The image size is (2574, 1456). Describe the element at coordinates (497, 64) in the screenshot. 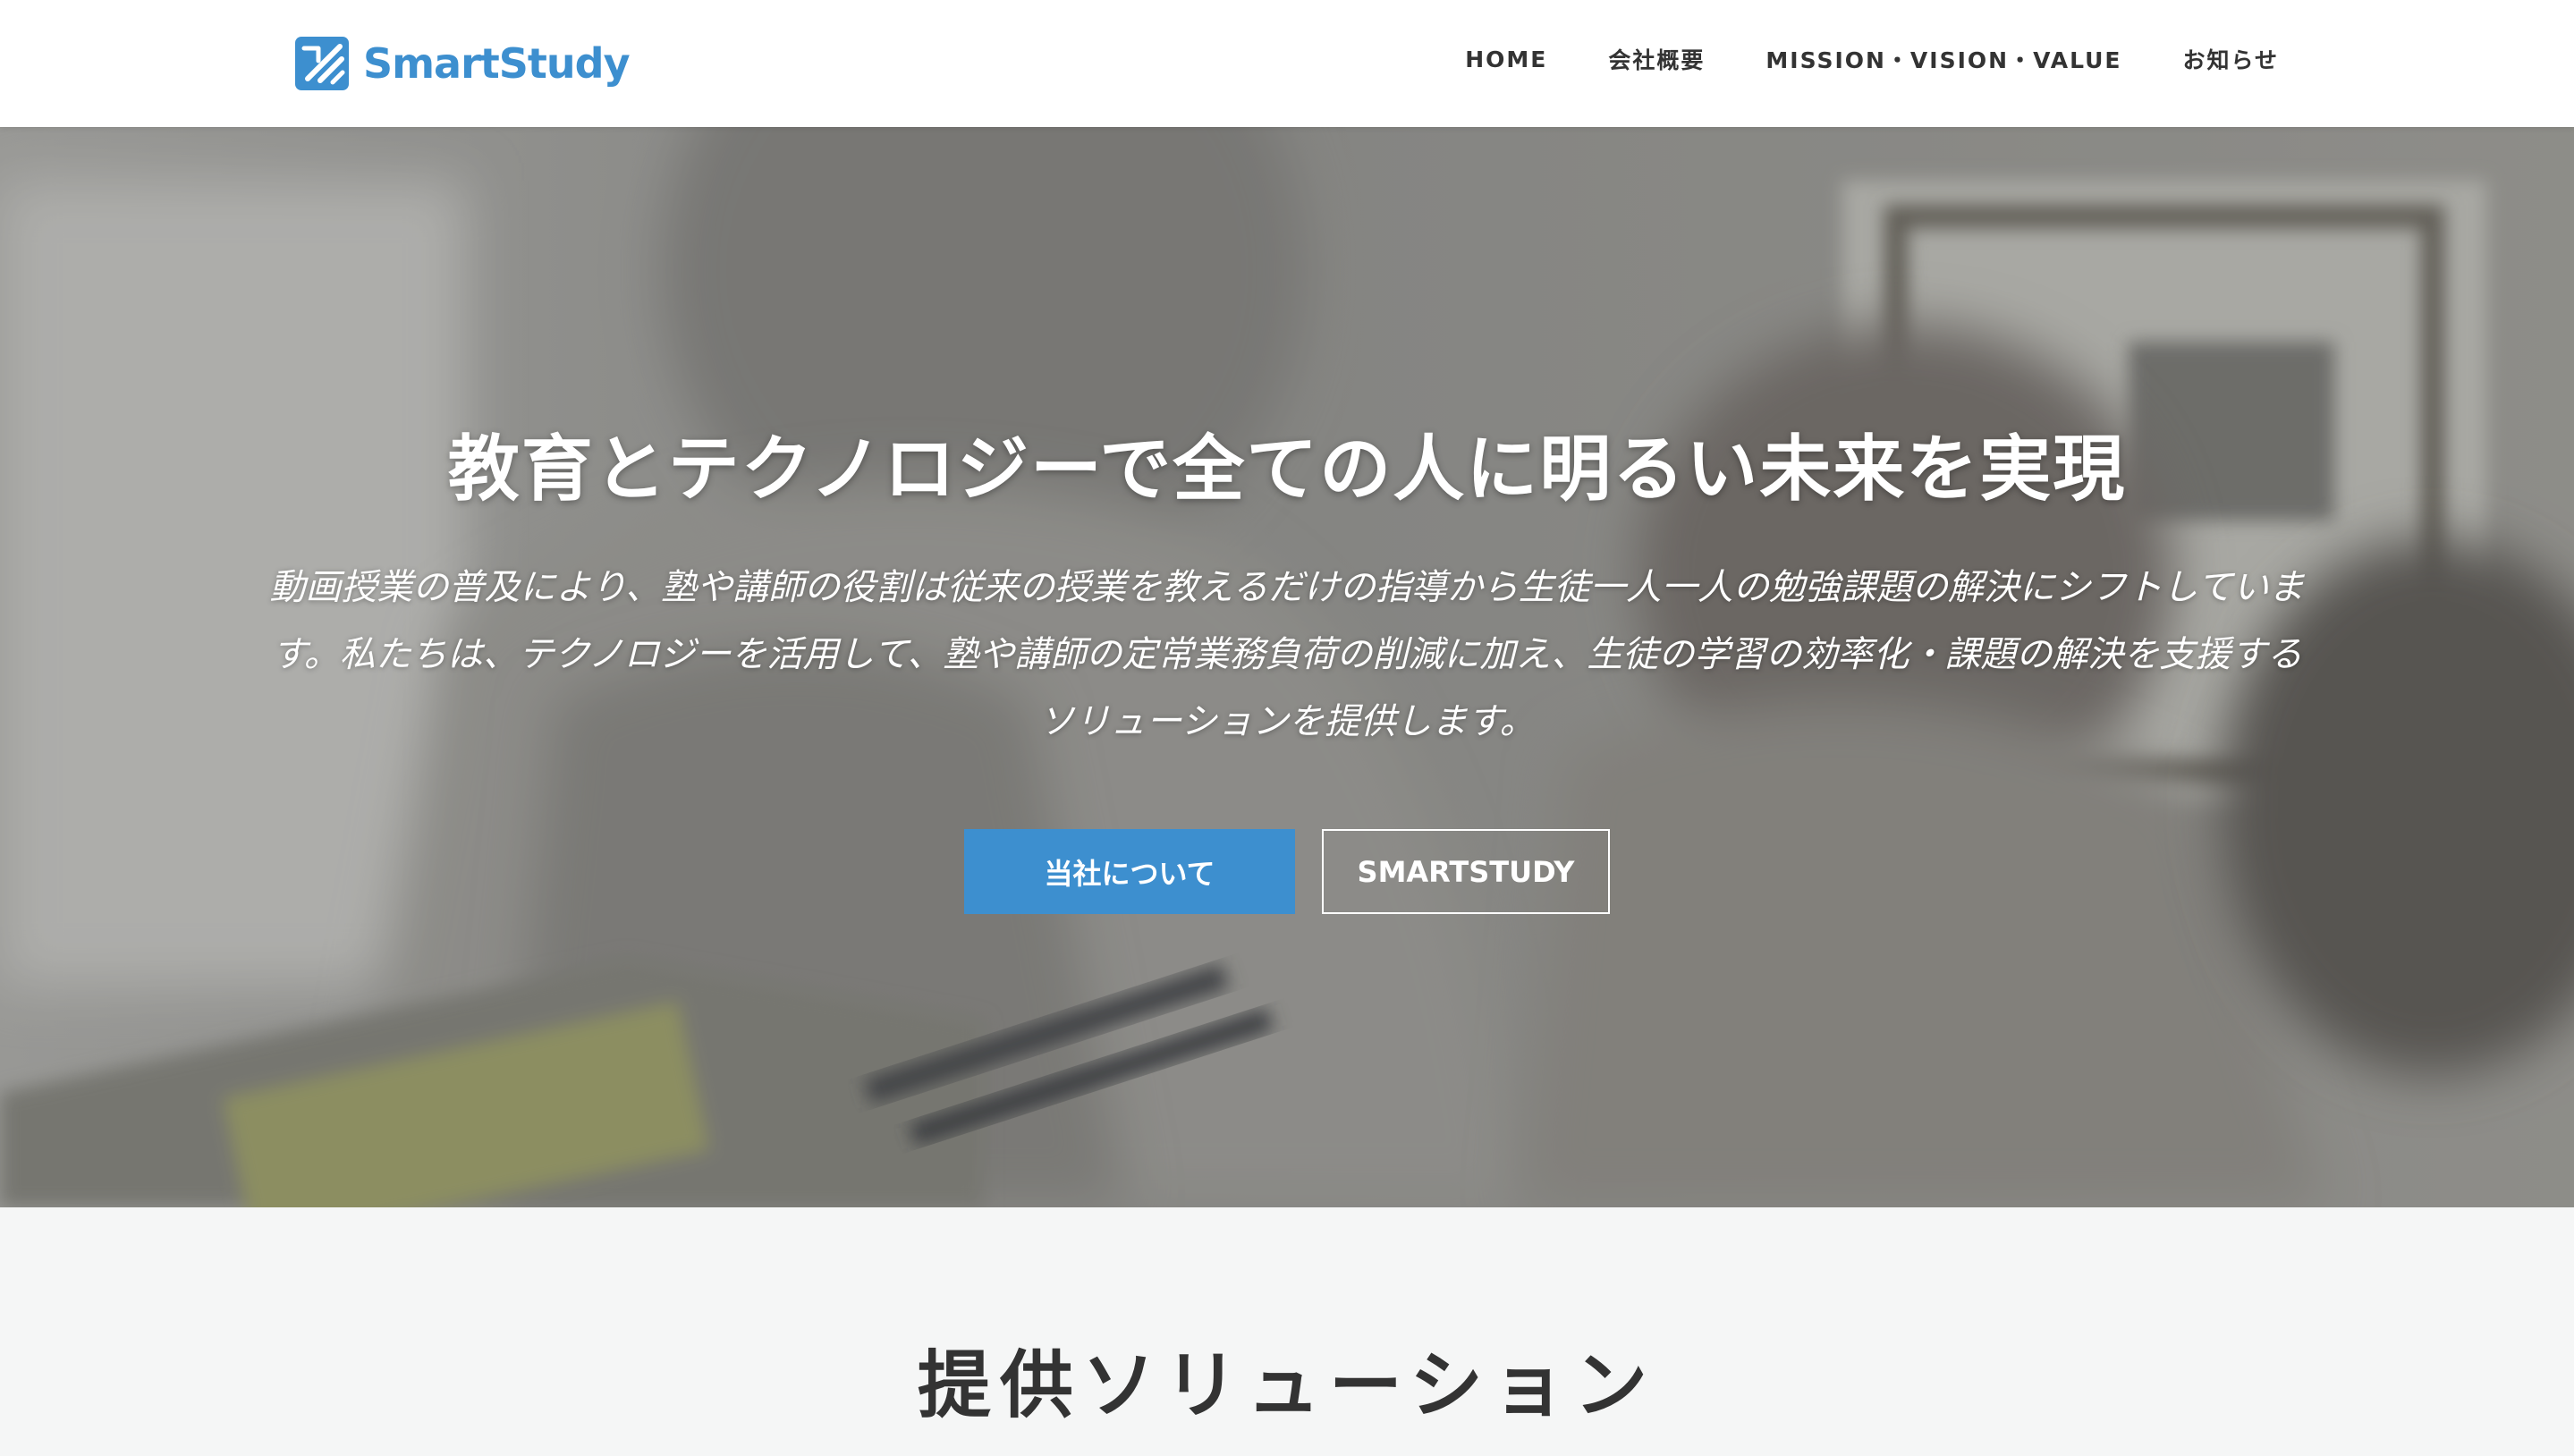

I see `logo-text: SmartStudy` at that location.